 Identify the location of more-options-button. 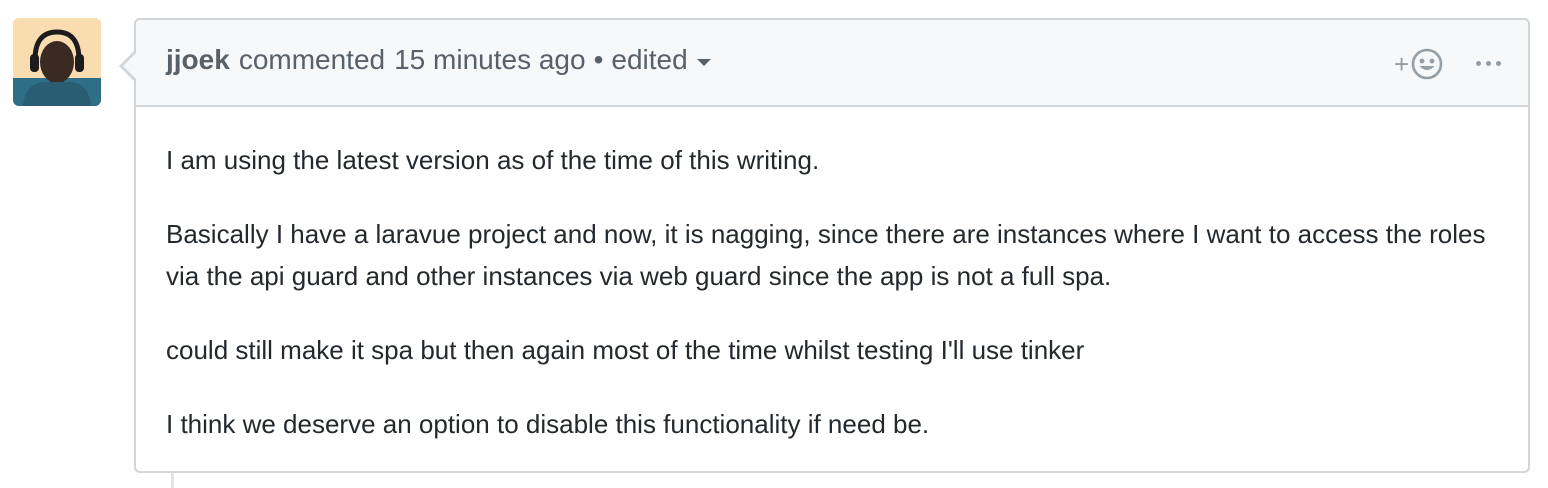
(1488, 63).